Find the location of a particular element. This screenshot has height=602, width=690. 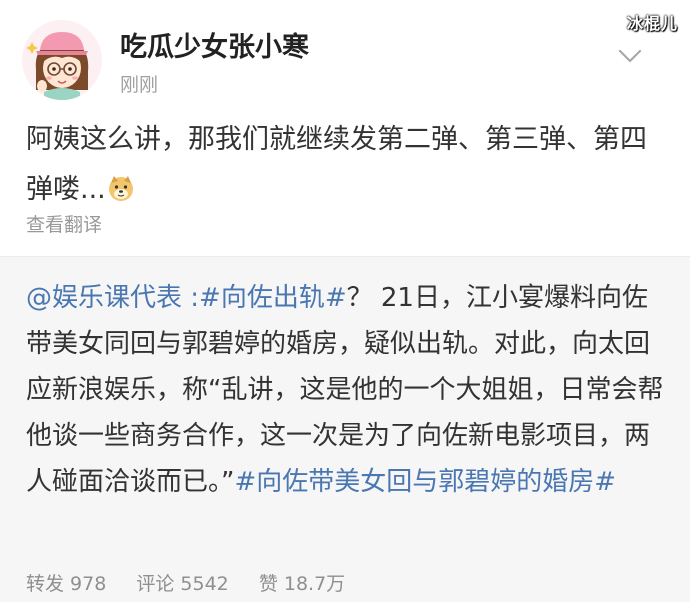

hashtag-link: #向佐出轨# is located at coordinates (273, 298).